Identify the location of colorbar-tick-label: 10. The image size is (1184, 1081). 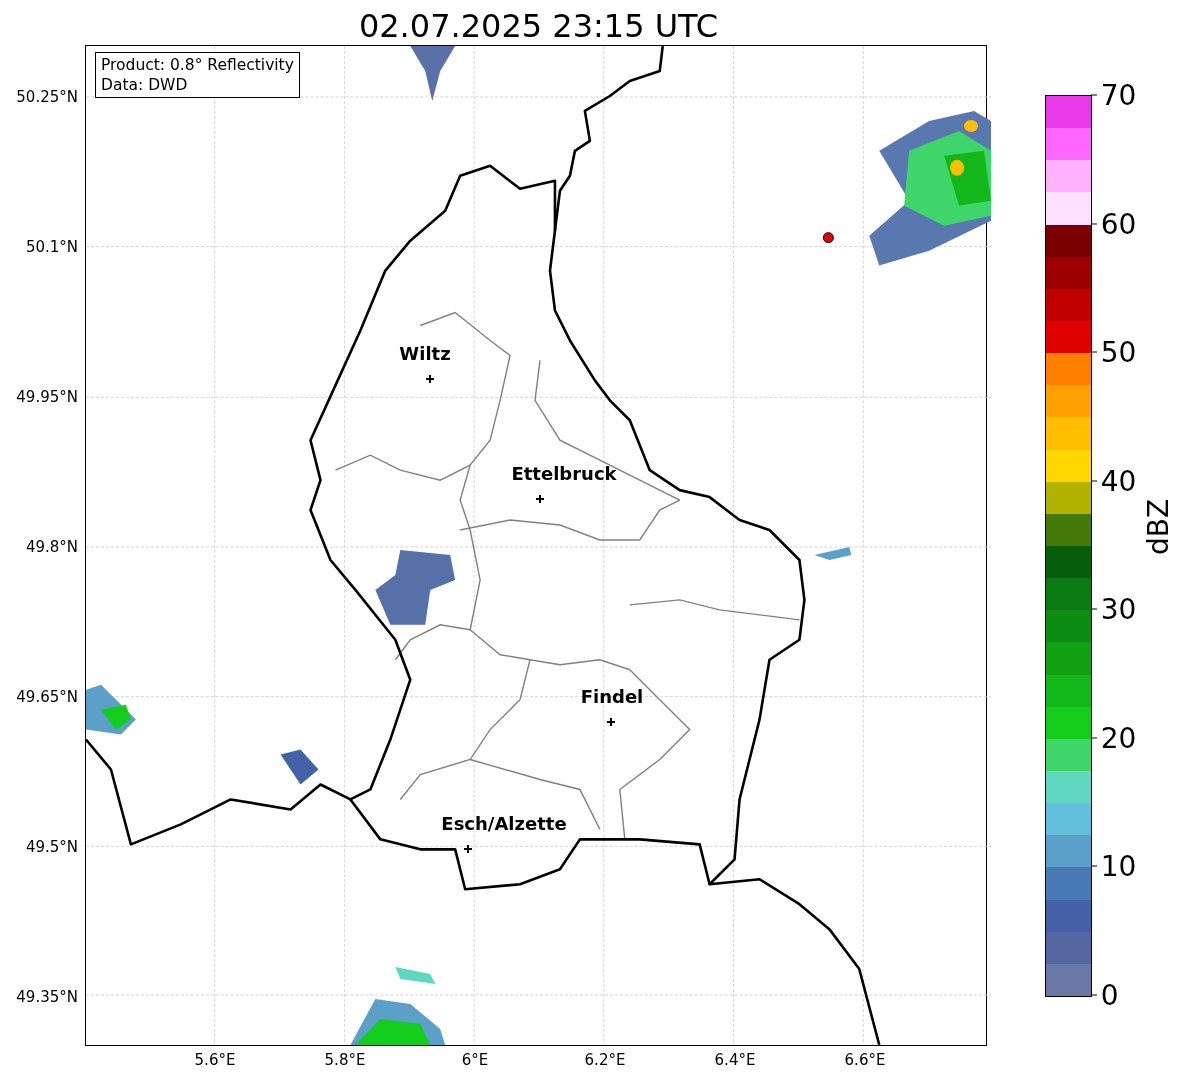
(1118, 866).